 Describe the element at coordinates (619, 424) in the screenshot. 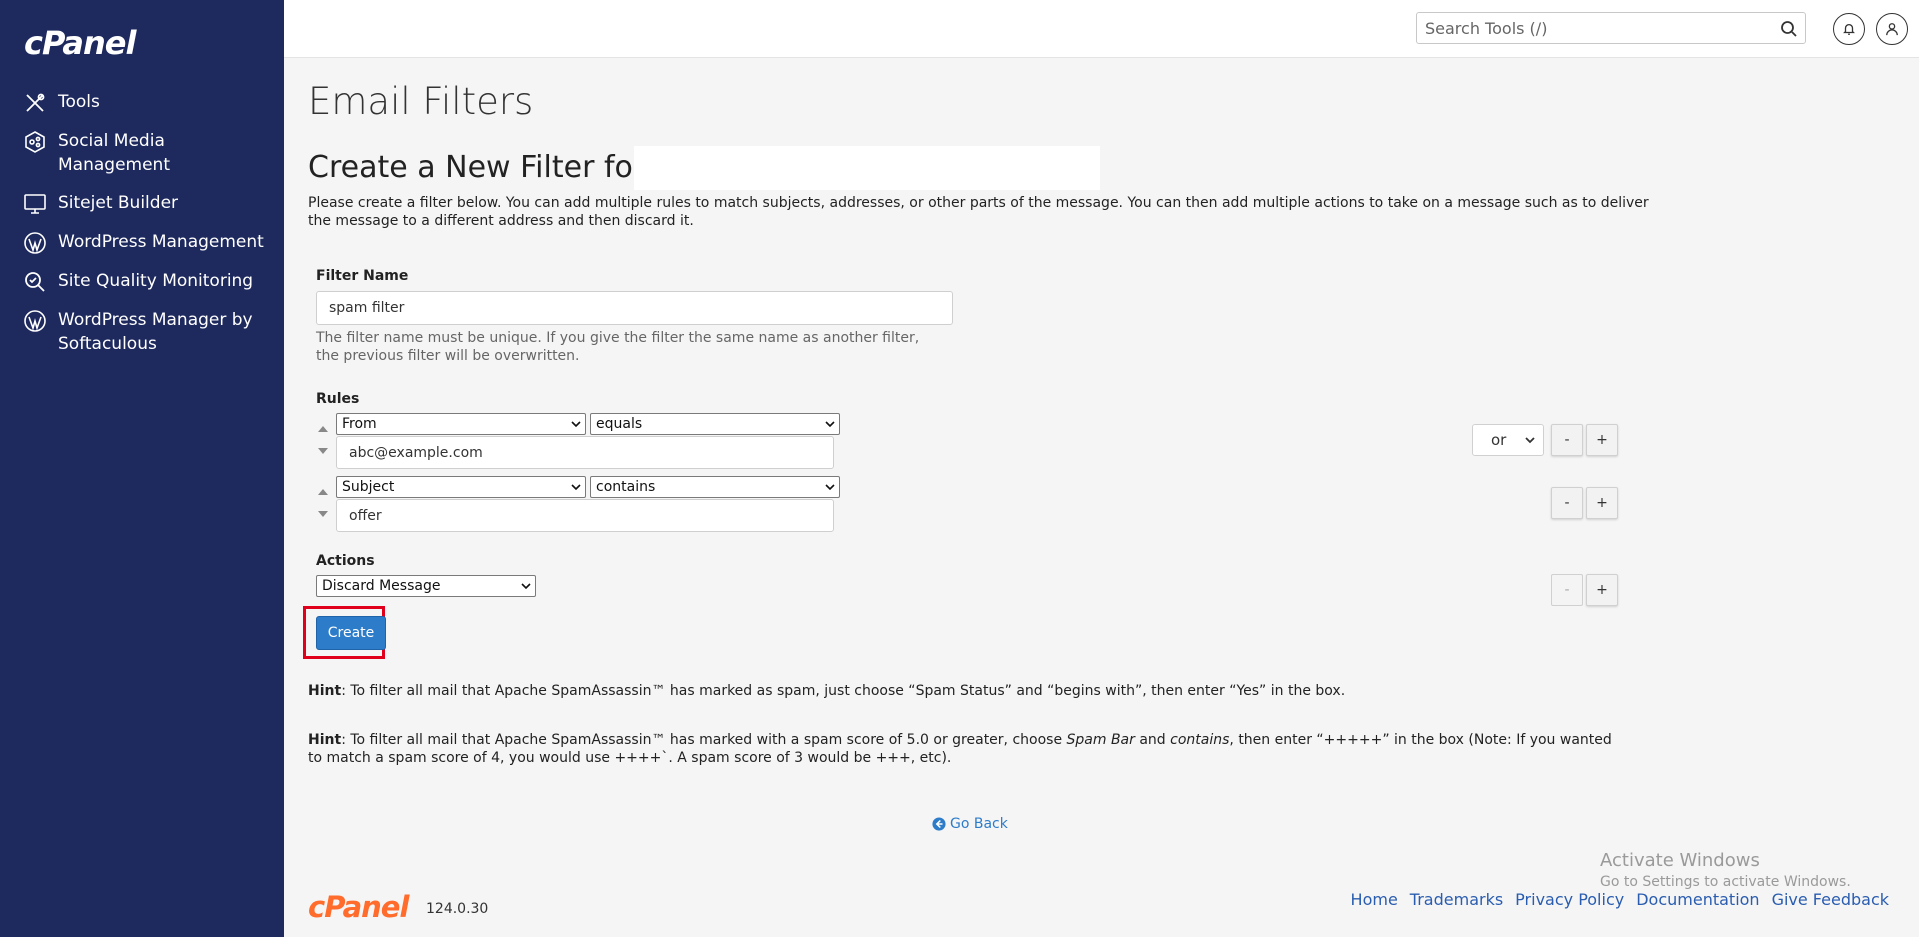

I see `rule-operator-value: equals` at that location.